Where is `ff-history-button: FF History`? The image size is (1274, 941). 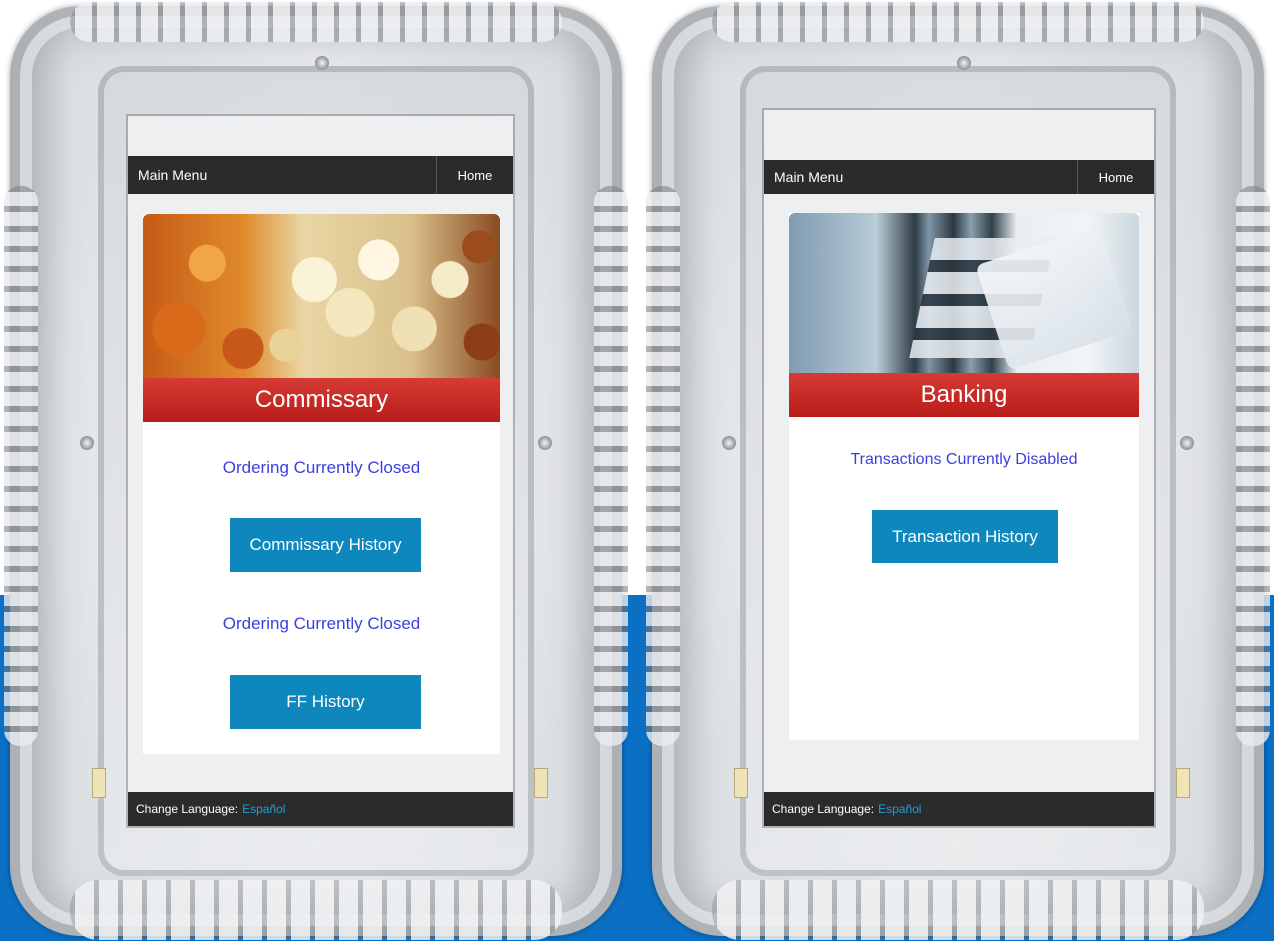 ff-history-button: FF History is located at coordinates (325, 702).